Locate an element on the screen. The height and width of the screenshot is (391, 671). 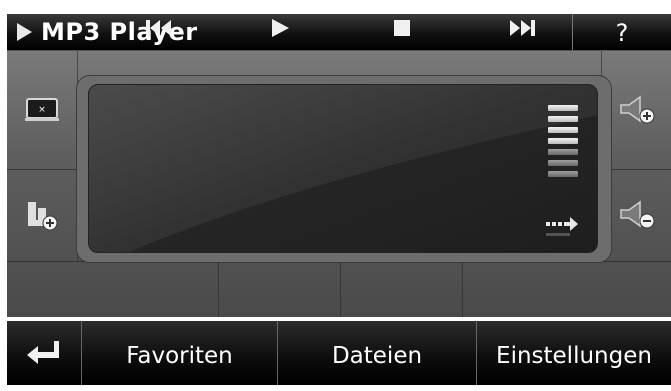
add-favorite-button is located at coordinates (42, 215).